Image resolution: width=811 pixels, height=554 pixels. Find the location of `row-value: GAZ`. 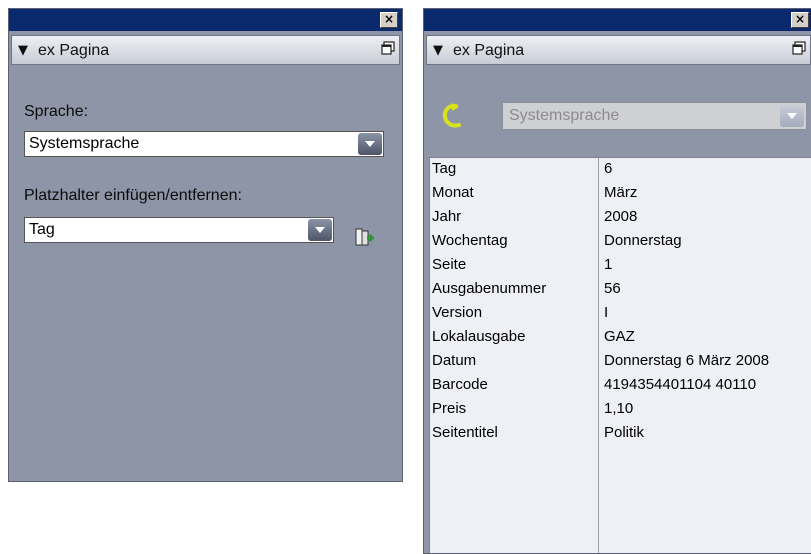

row-value: GAZ is located at coordinates (619, 336).